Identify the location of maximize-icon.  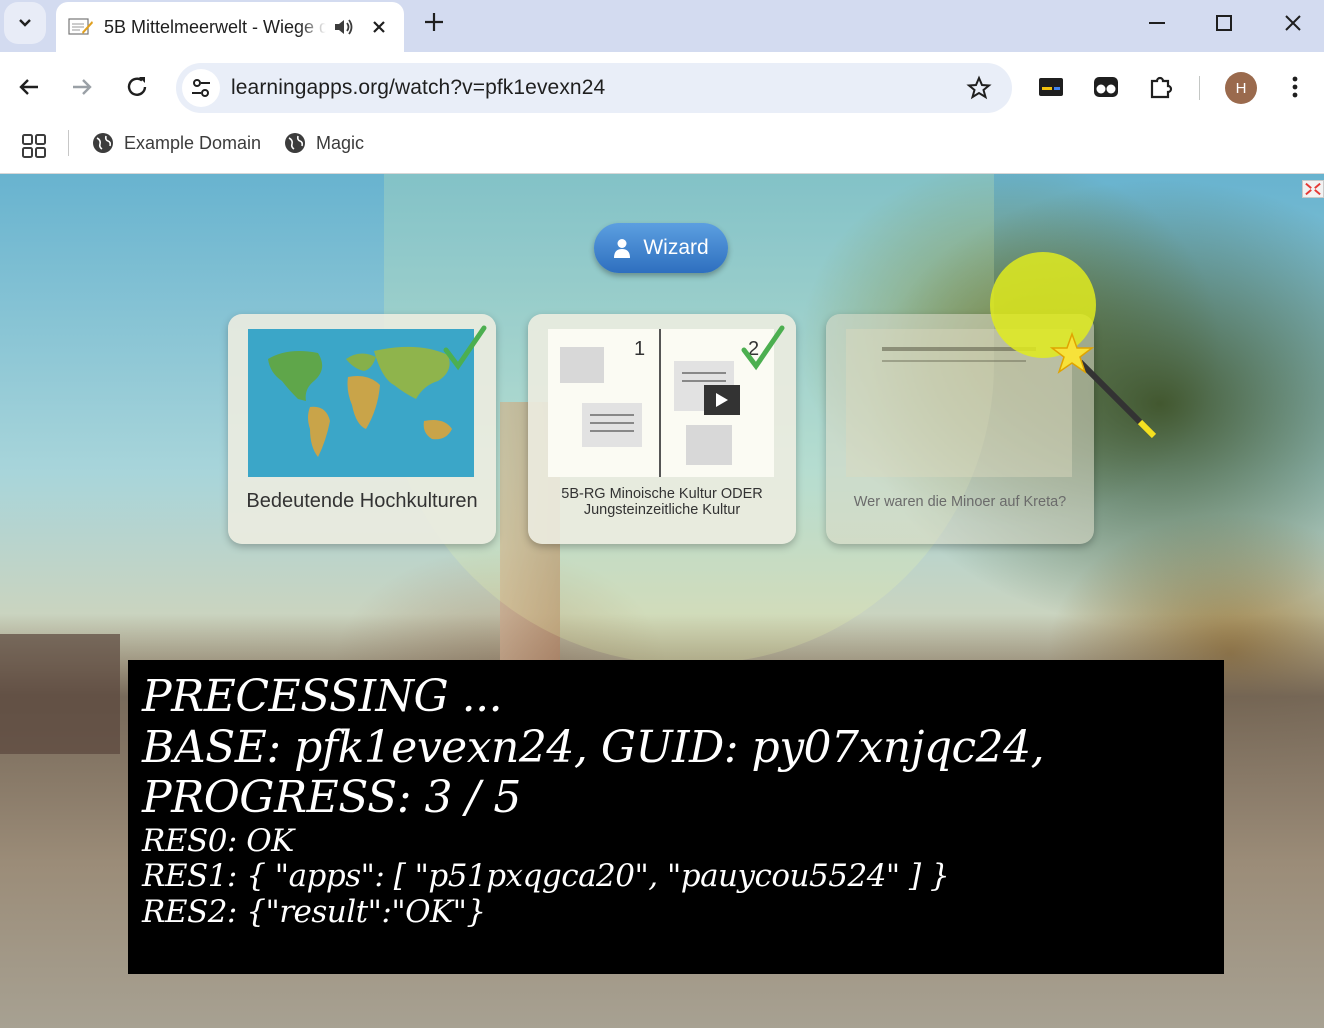
(1224, 23).